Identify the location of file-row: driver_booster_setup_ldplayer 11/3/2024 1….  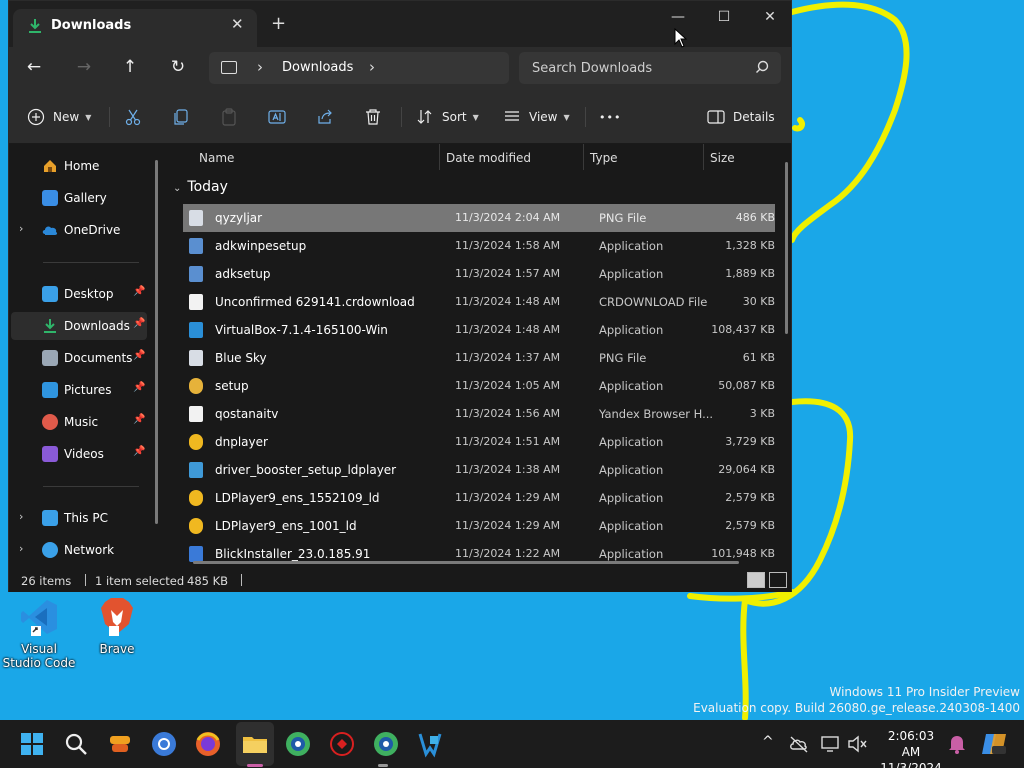
(479, 470).